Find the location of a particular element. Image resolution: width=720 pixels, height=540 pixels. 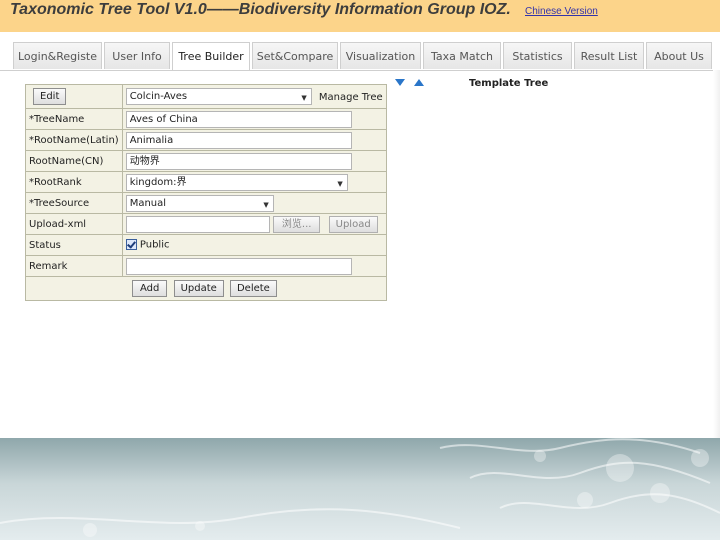

page-edge-shadow is located at coordinates (716, 254).